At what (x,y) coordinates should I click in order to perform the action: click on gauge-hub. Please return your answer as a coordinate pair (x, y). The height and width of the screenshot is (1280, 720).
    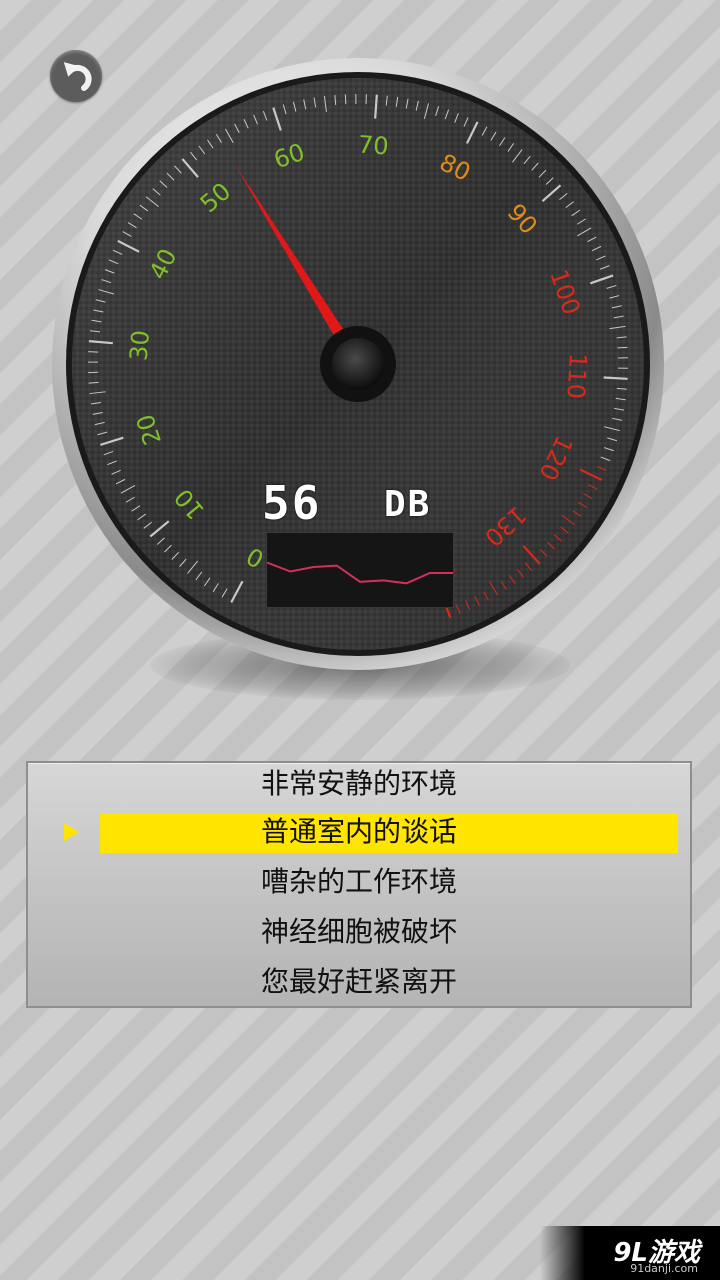
    Looking at the image, I should click on (358, 364).